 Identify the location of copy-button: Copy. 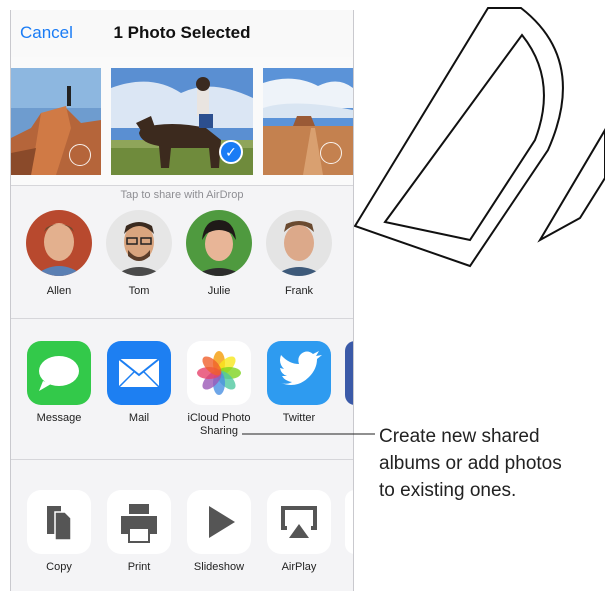
(59, 532).